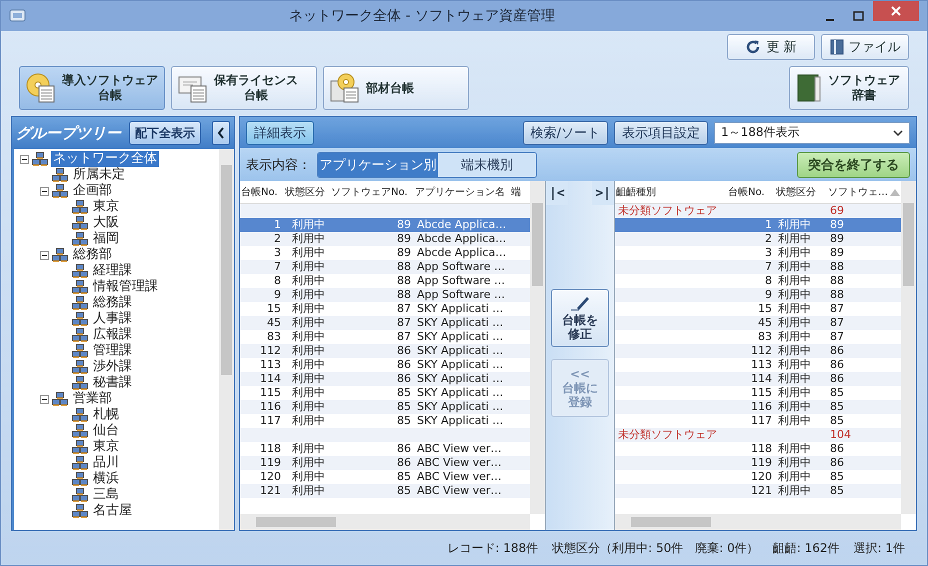 The width and height of the screenshot is (928, 566). I want to click on table-row: 1 利用中 89, so click(758, 225).